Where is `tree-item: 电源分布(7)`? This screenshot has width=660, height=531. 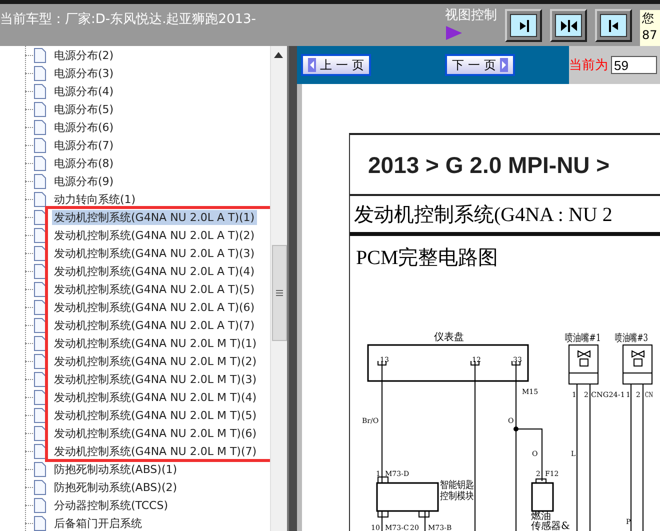
tree-item: 电源分布(7) is located at coordinates (84, 145).